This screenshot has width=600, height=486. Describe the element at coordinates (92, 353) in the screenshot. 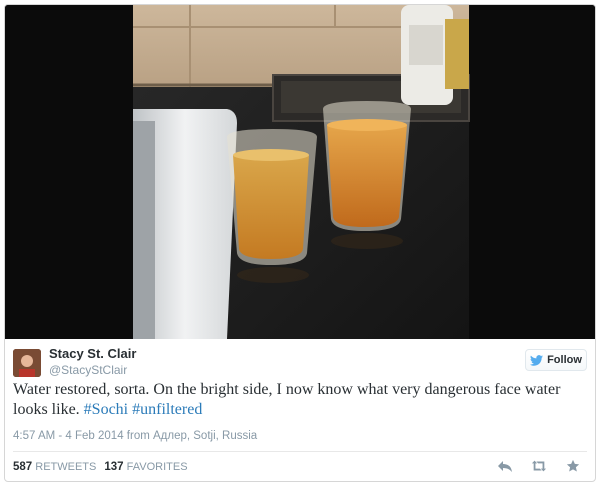

I see `author-name: Stacy St. Clair` at that location.